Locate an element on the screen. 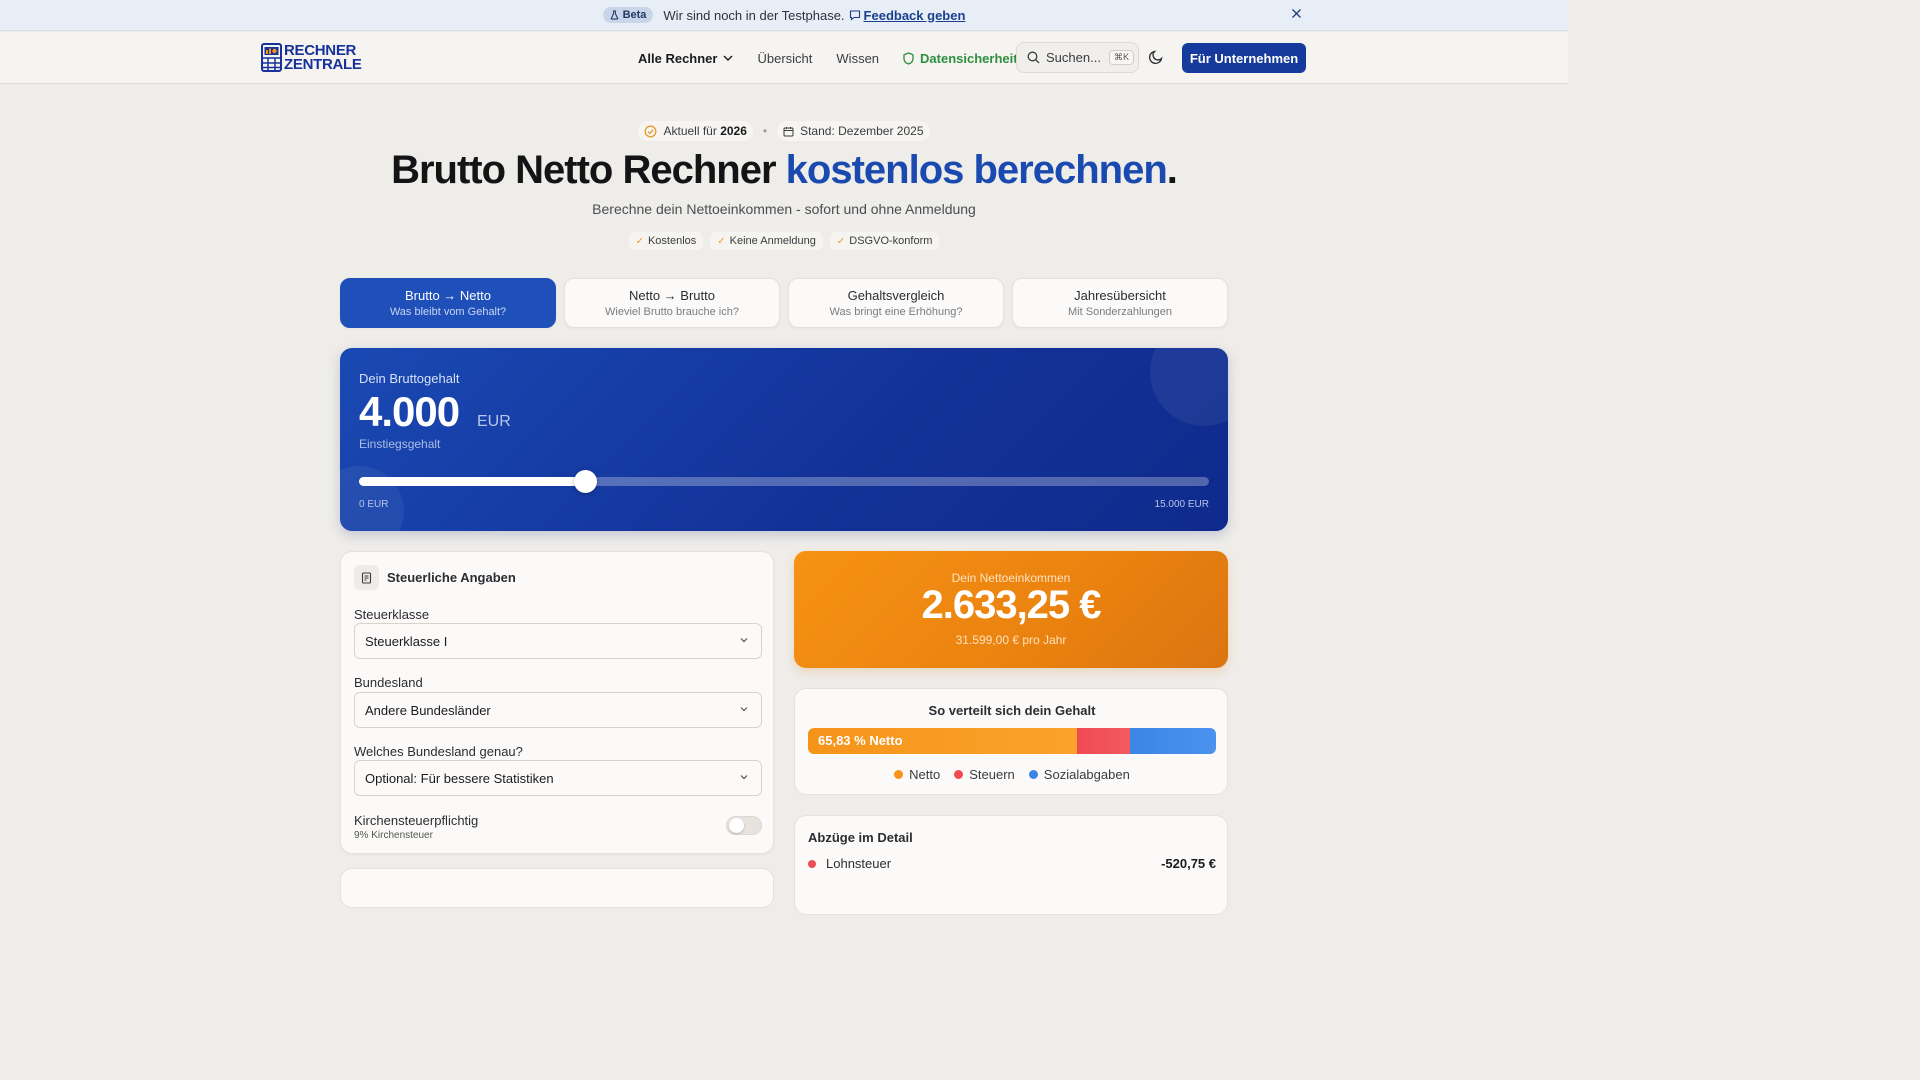 This screenshot has width=1920, height=1080. deduction-value: -520,75 € is located at coordinates (1188, 863).